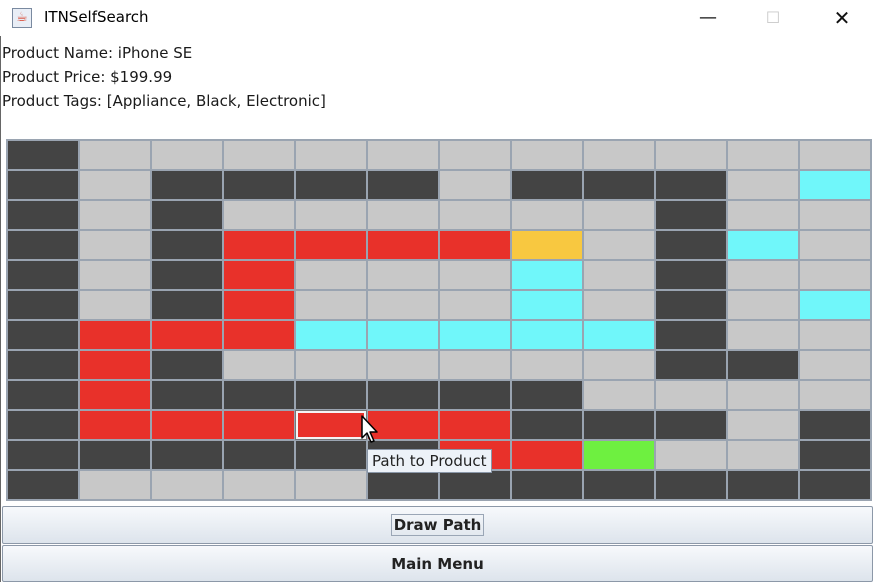  I want to click on draw-path-button: Draw Path, so click(437, 525).